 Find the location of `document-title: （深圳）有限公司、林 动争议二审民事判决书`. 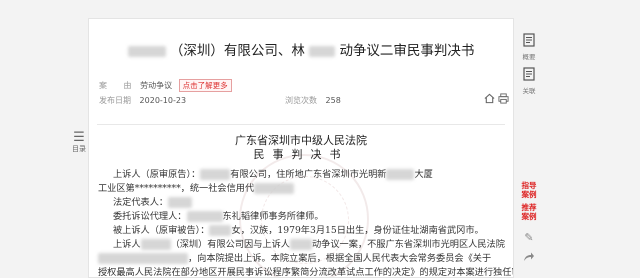

document-title: （深圳）有限公司、林 动争议二审民事判决书 is located at coordinates (301, 49).